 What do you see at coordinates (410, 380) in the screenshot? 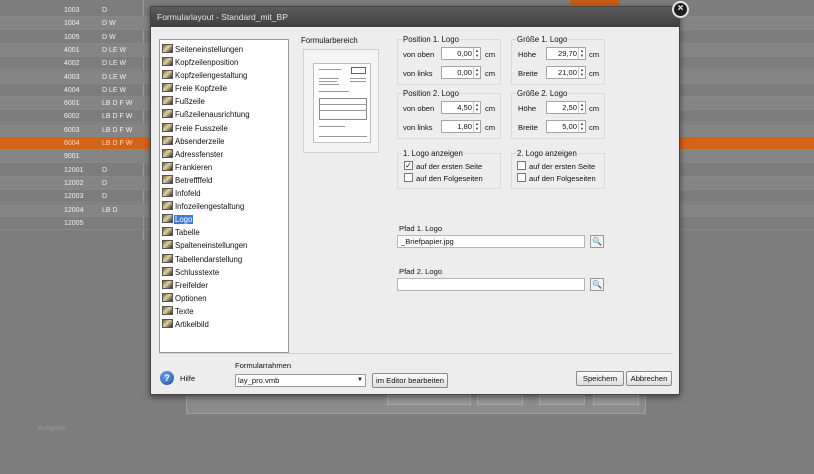
I see `edit-in-editor-button: im Editor bearbeiten` at bounding box center [410, 380].